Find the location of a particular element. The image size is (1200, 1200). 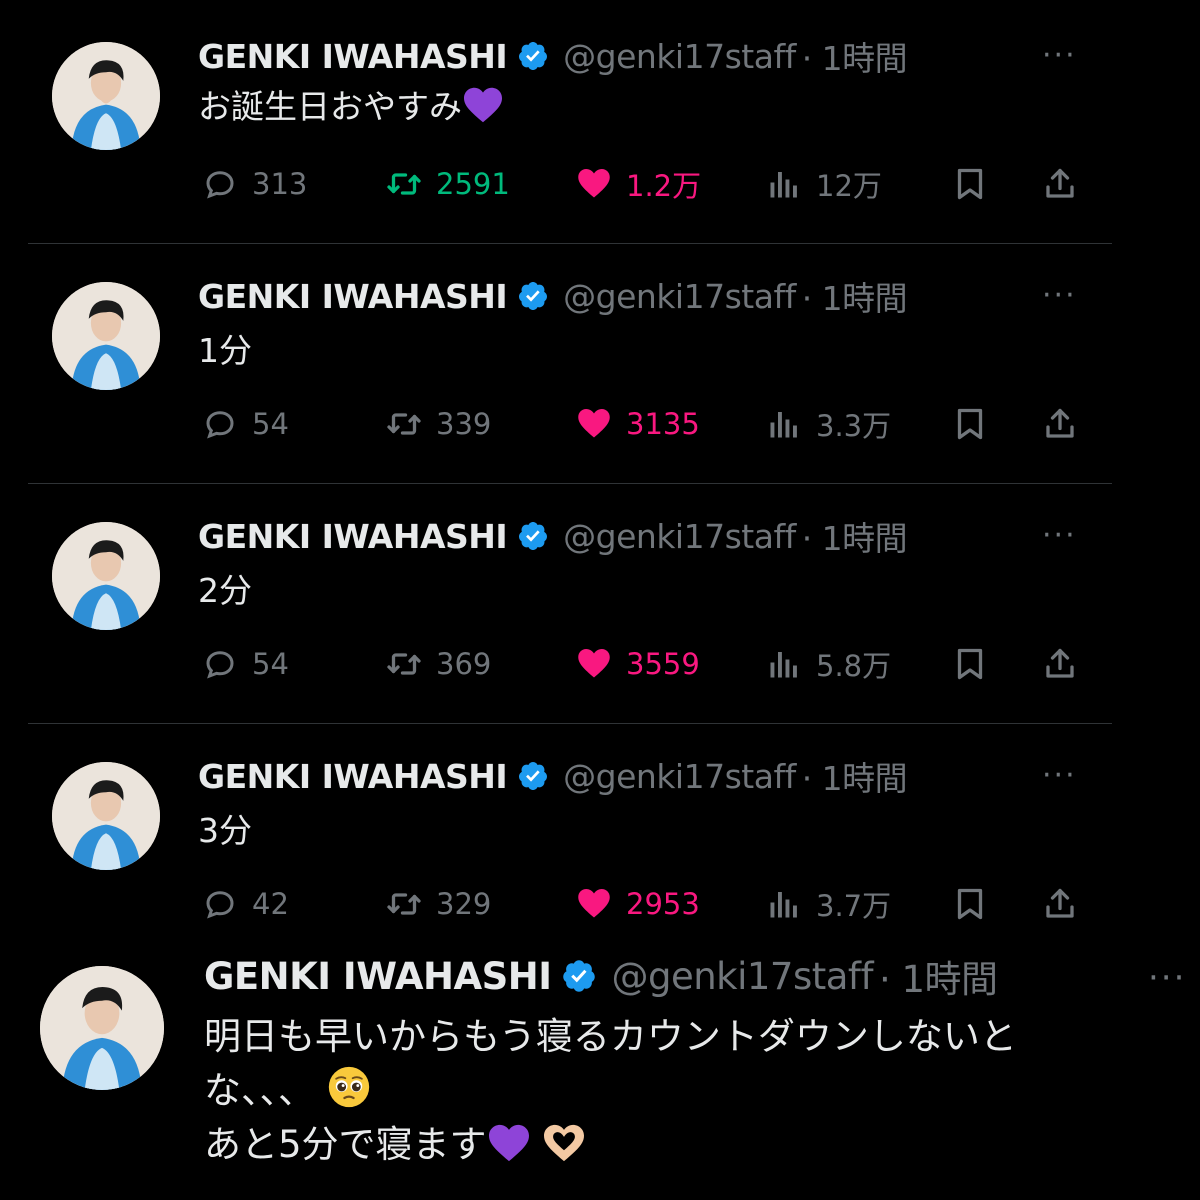

tweet-actions: 54 369 3559 5.8万 is located at coordinates (648, 664).